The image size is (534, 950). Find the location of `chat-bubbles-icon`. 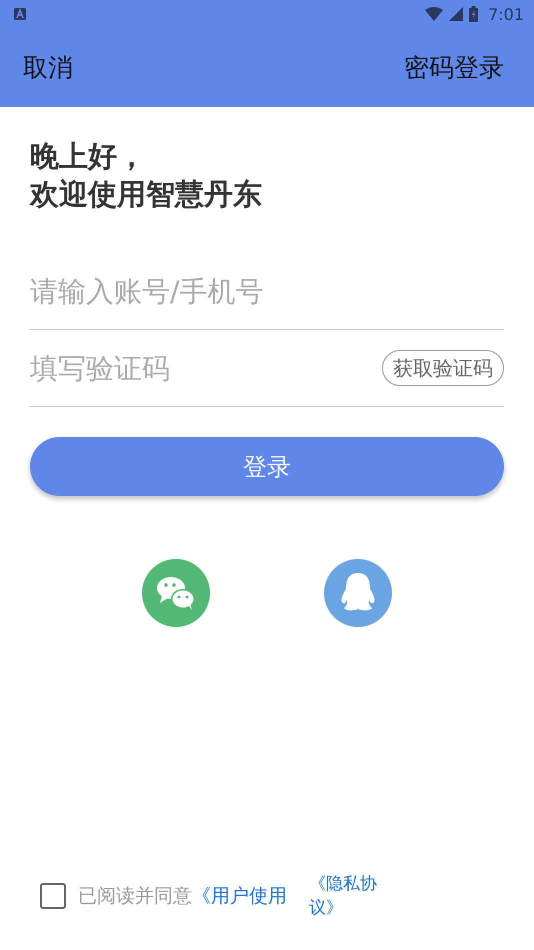

chat-bubbles-icon is located at coordinates (176, 593).